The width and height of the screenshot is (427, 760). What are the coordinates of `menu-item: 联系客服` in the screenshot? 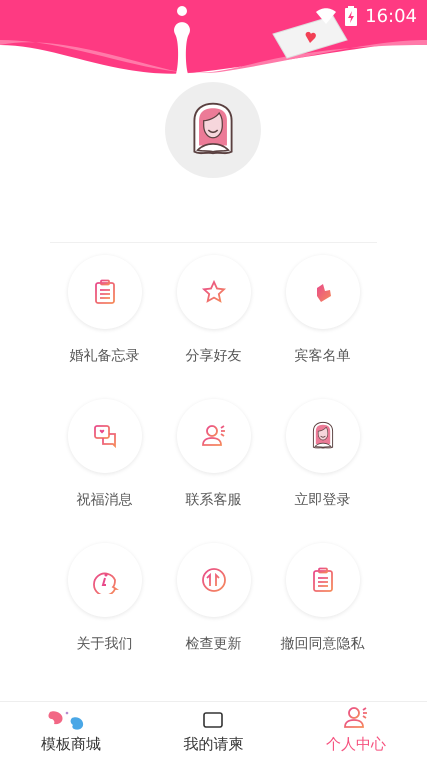 It's located at (213, 454).